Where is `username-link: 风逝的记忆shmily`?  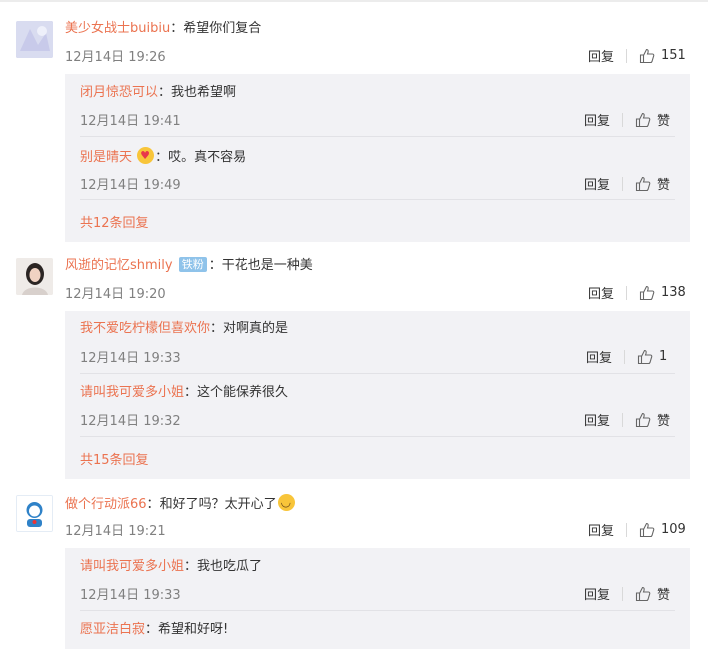
username-link: 风逝的记忆shmily is located at coordinates (119, 265).